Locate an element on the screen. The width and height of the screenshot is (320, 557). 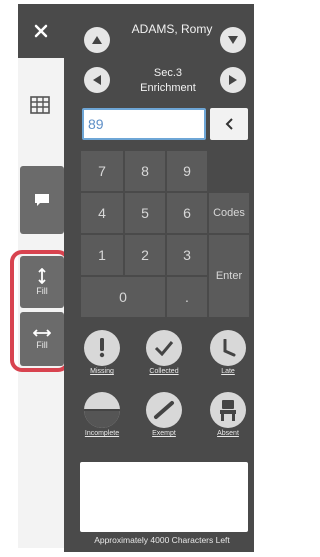
half-circle-icon is located at coordinates (102, 410).